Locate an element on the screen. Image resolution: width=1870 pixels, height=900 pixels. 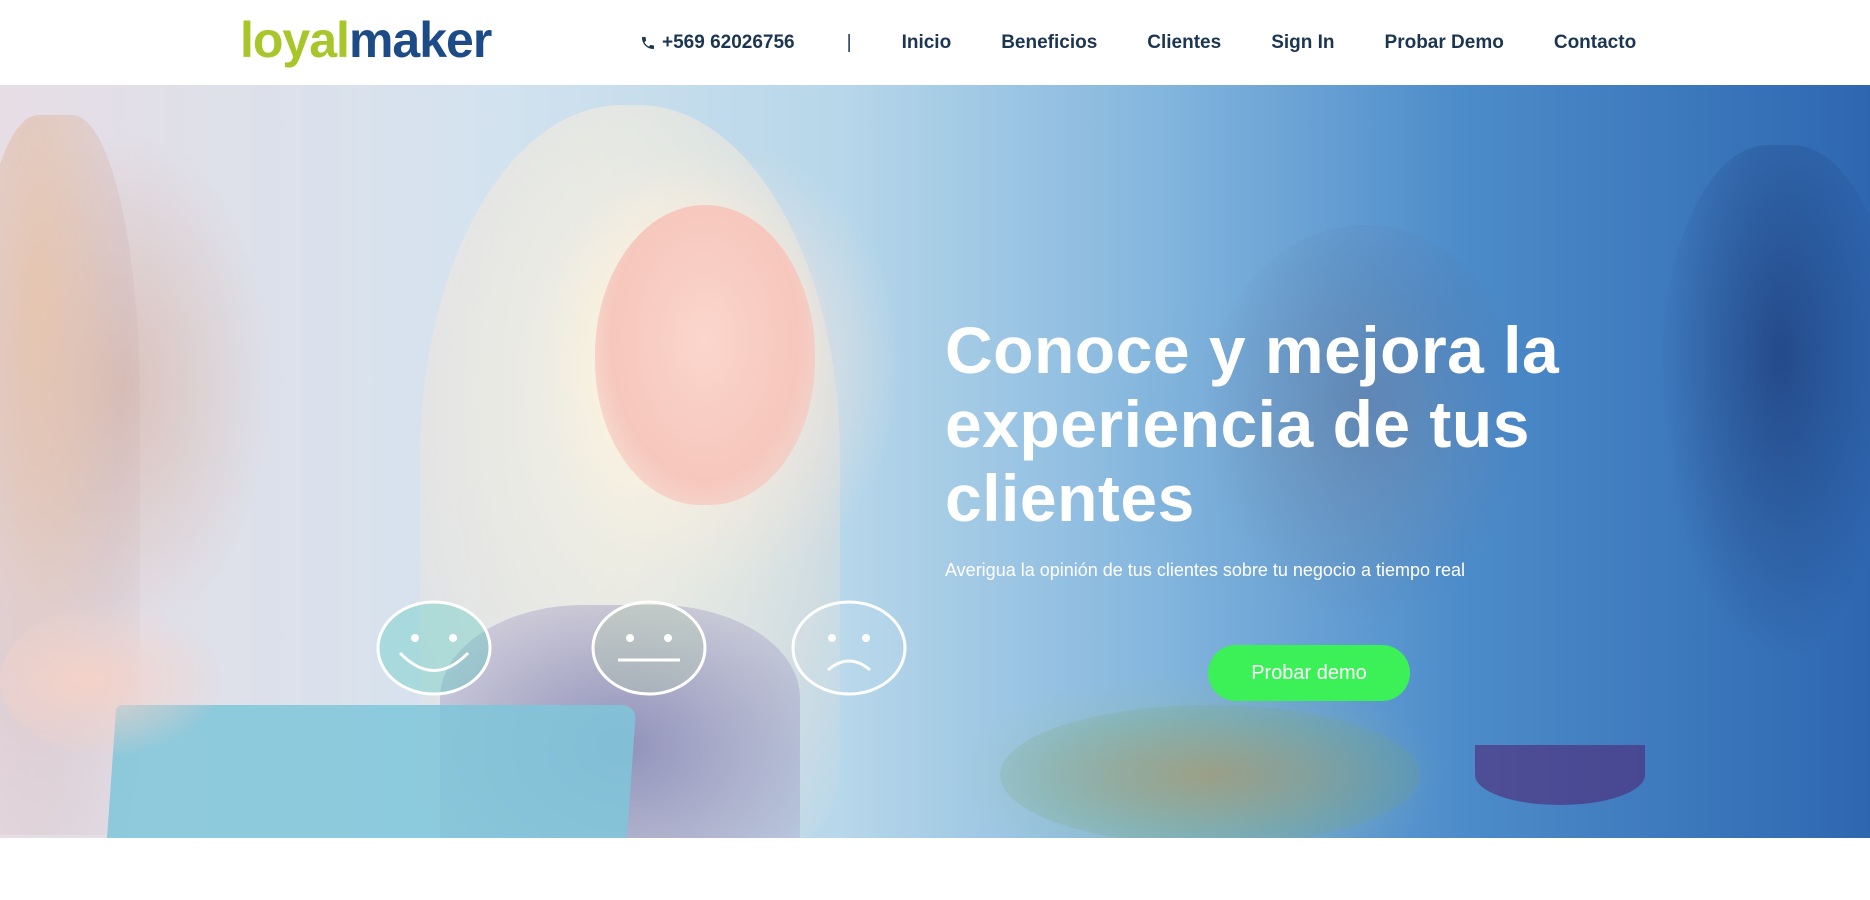
hero-photo-food is located at coordinates (1210, 771).